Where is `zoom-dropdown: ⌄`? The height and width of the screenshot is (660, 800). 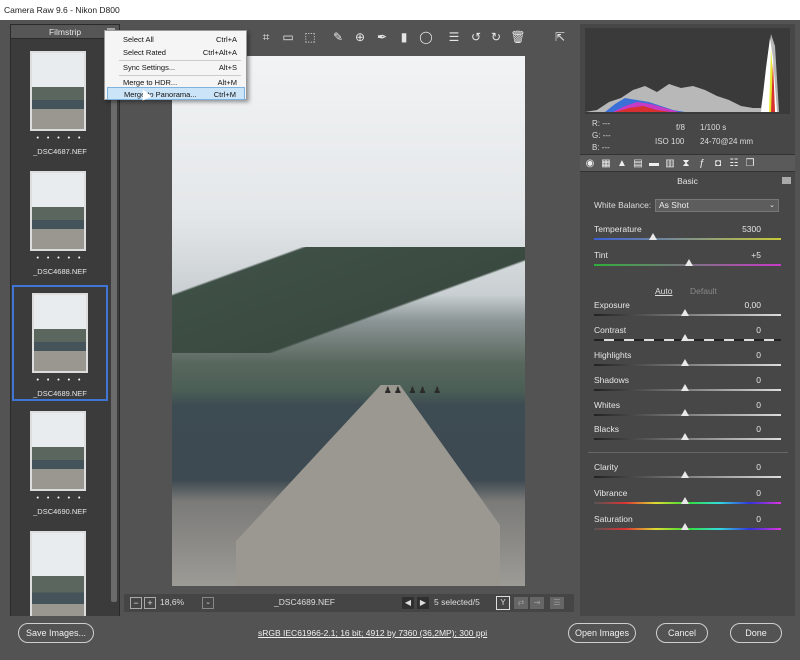 zoom-dropdown: ⌄ is located at coordinates (208, 603).